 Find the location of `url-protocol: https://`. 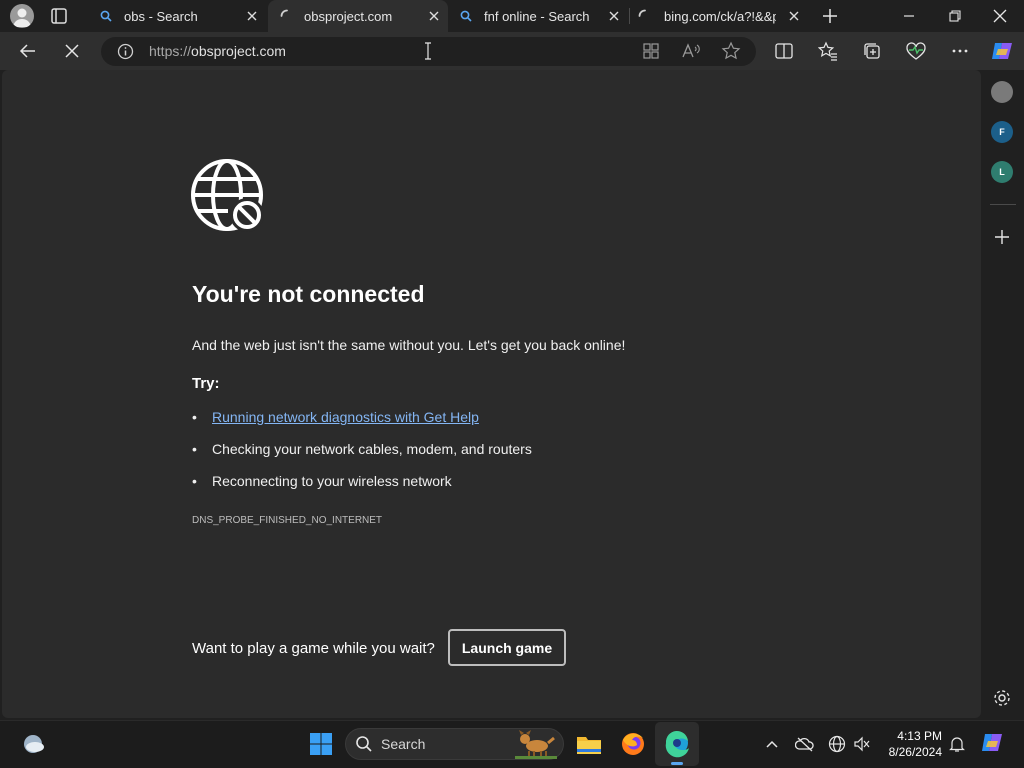

url-protocol: https:// is located at coordinates (170, 51).